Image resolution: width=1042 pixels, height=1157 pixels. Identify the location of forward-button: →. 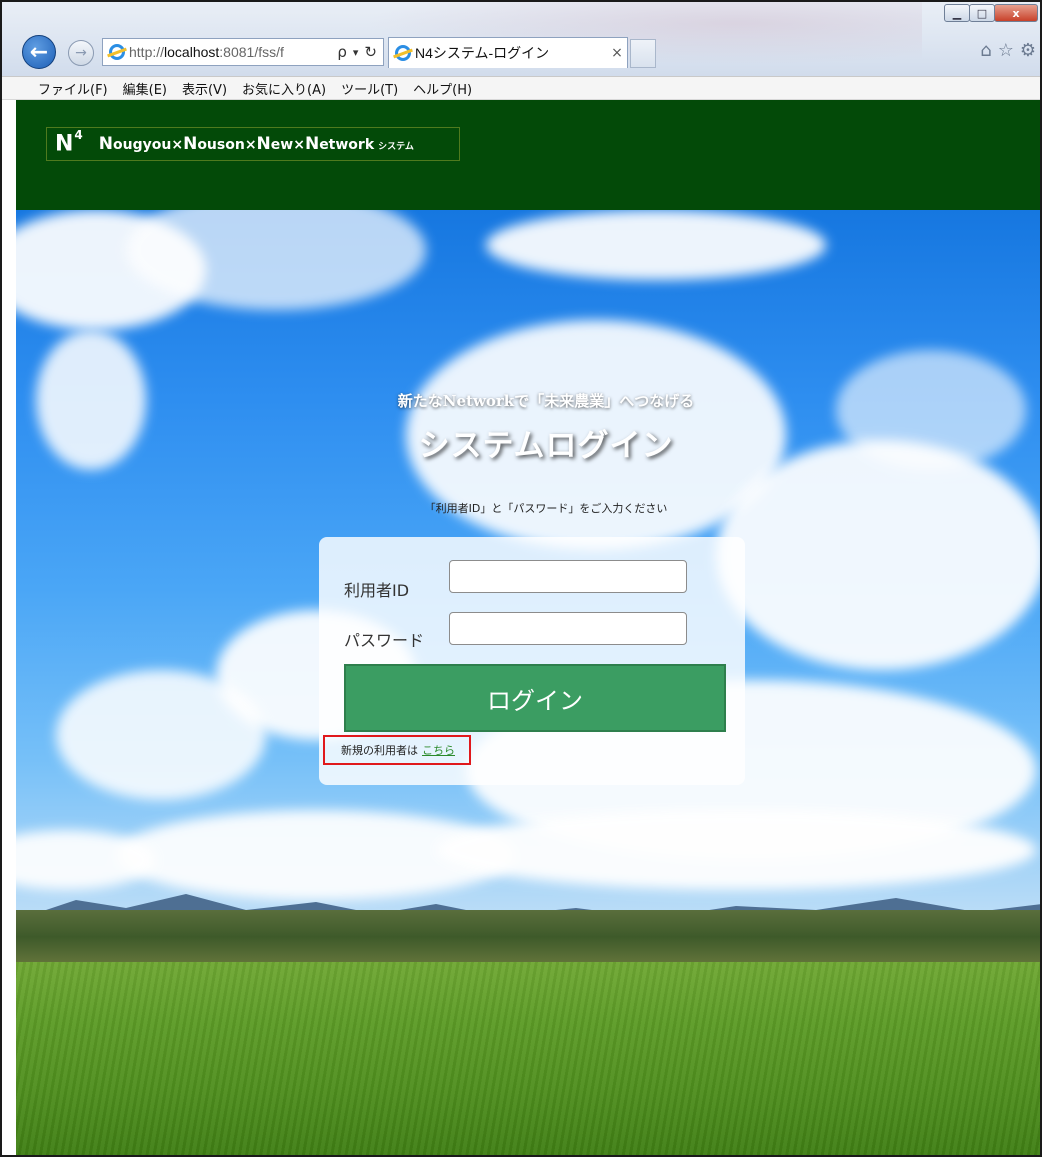
(81, 53).